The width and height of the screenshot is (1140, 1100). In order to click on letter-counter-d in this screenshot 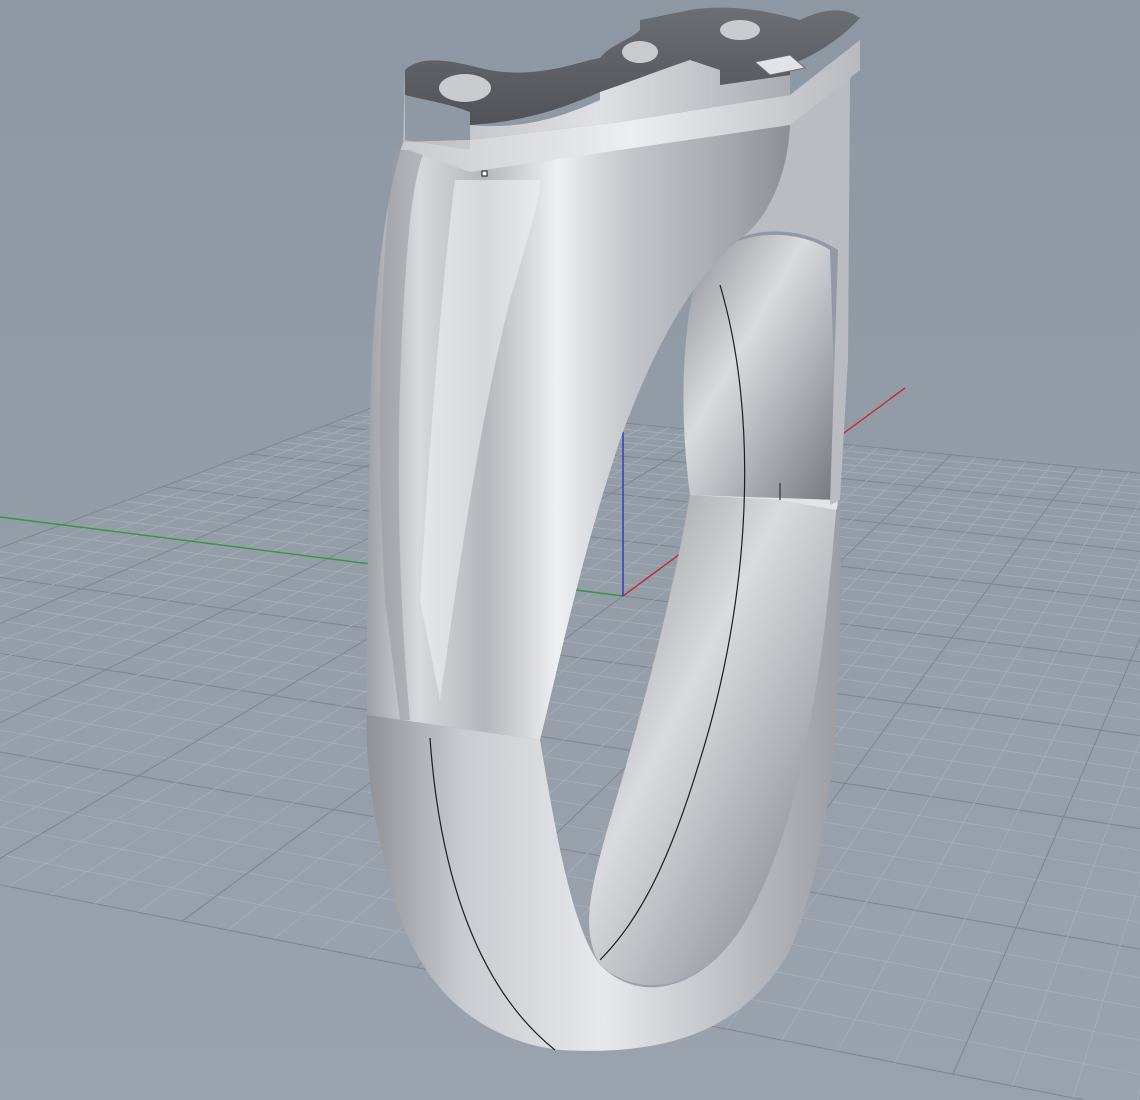, I will do `click(640, 52)`.